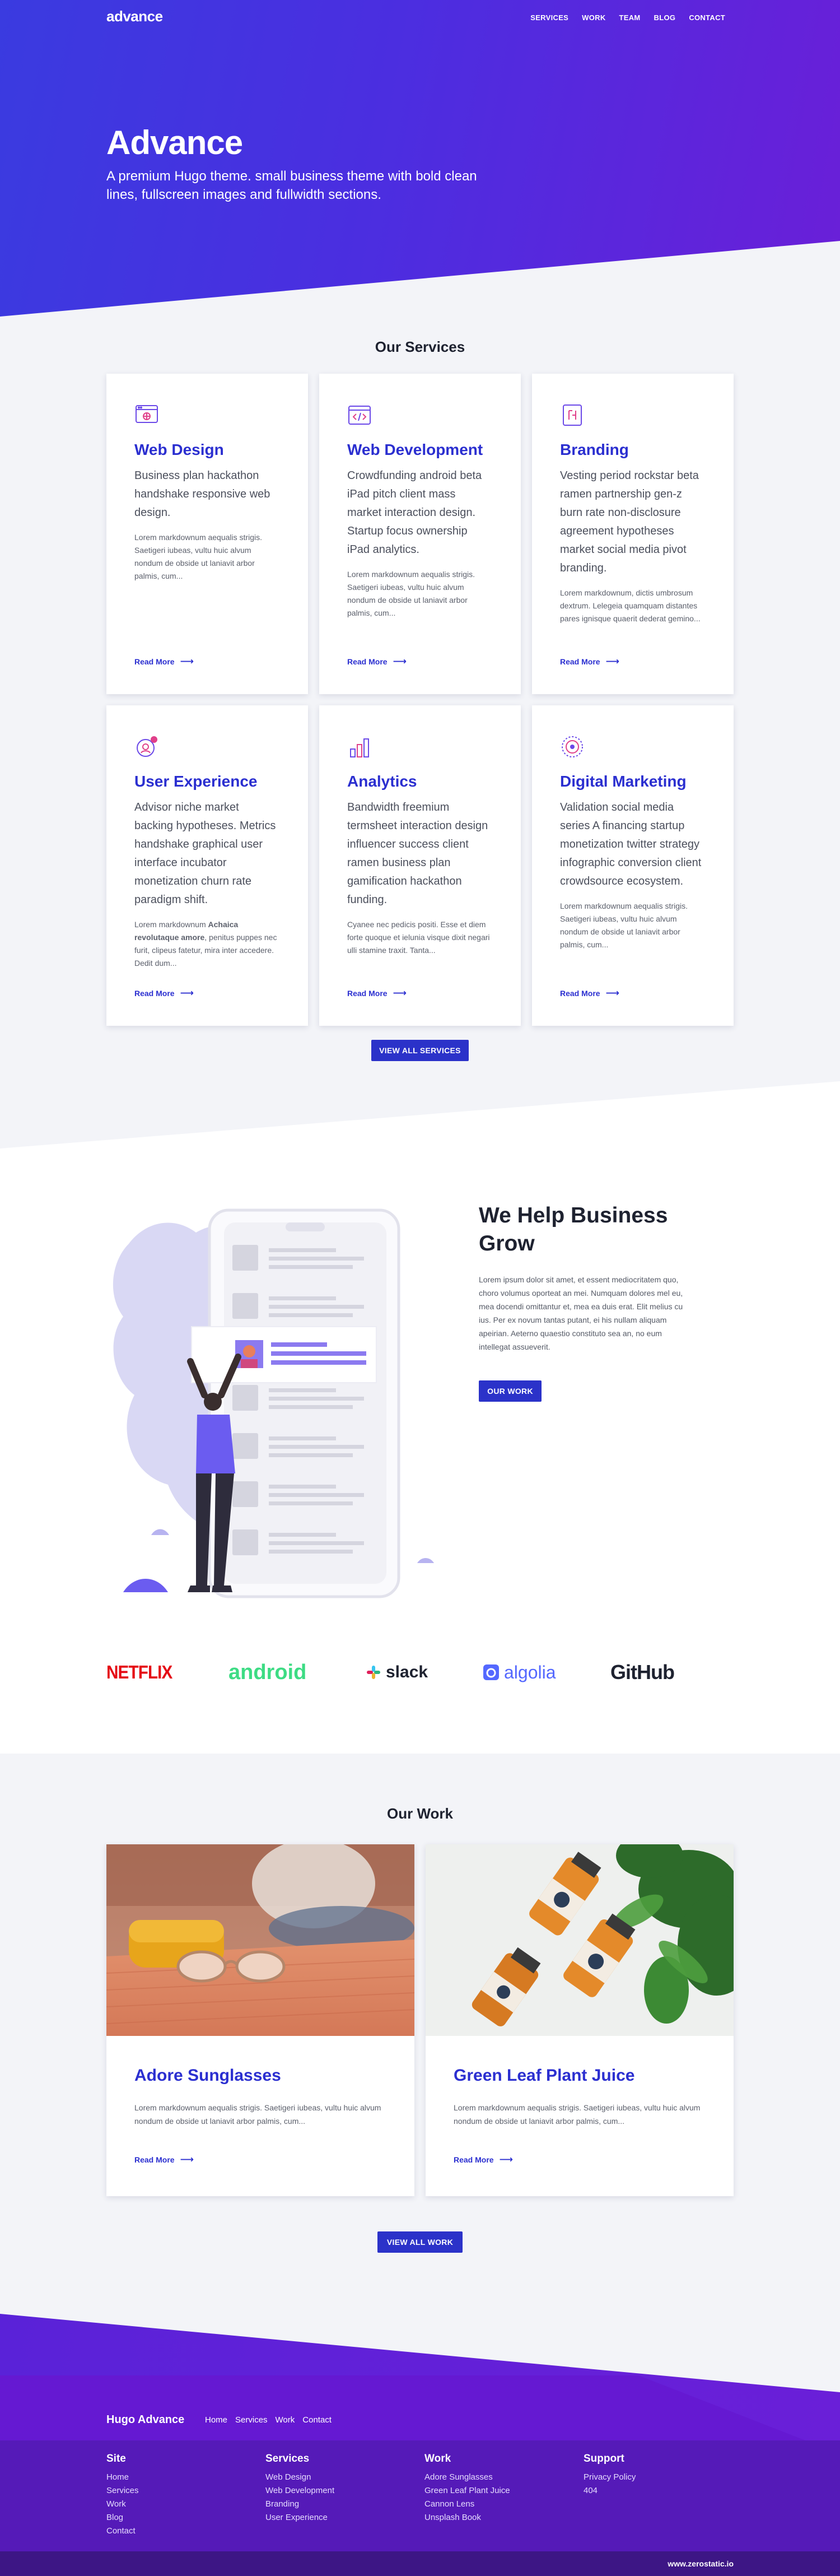  What do you see at coordinates (643, 1672) in the screenshot?
I see `github-logo: GitHub` at bounding box center [643, 1672].